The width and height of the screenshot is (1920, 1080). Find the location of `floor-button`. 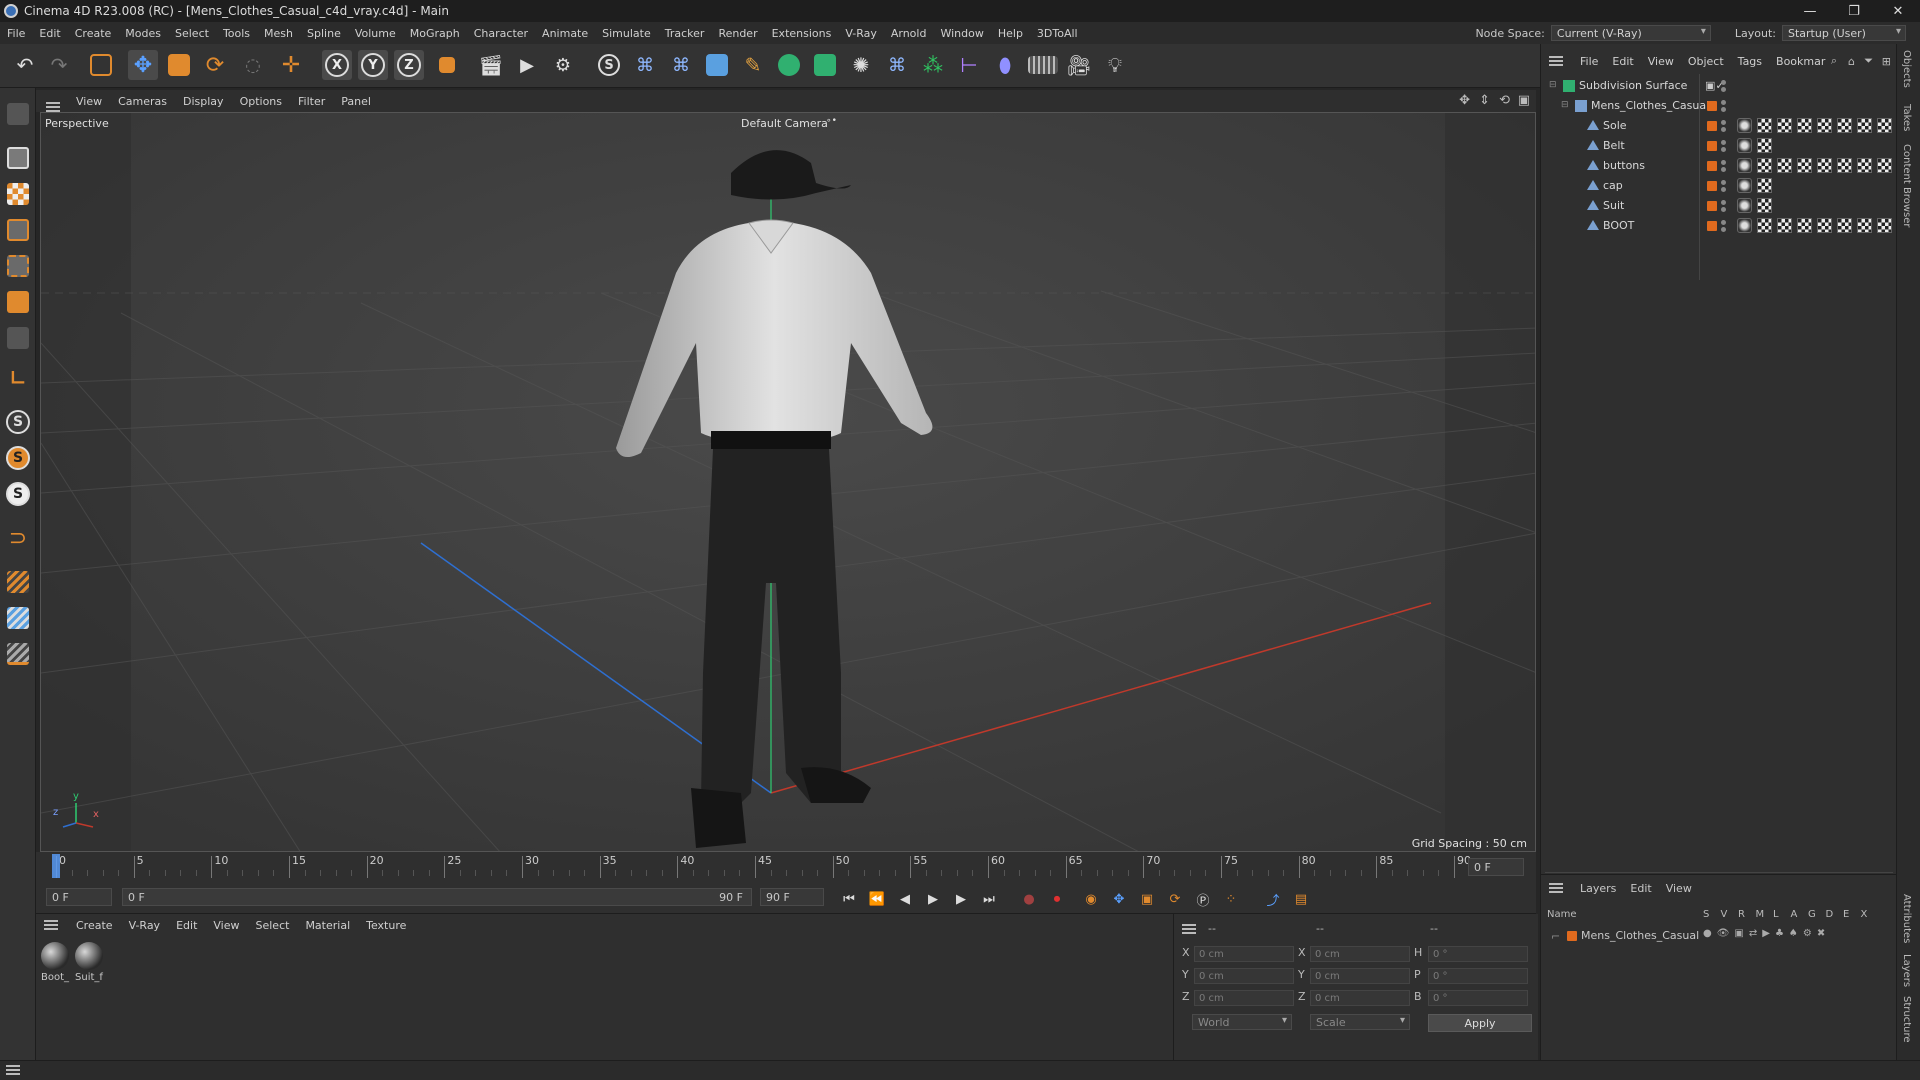

floor-button is located at coordinates (1043, 65).